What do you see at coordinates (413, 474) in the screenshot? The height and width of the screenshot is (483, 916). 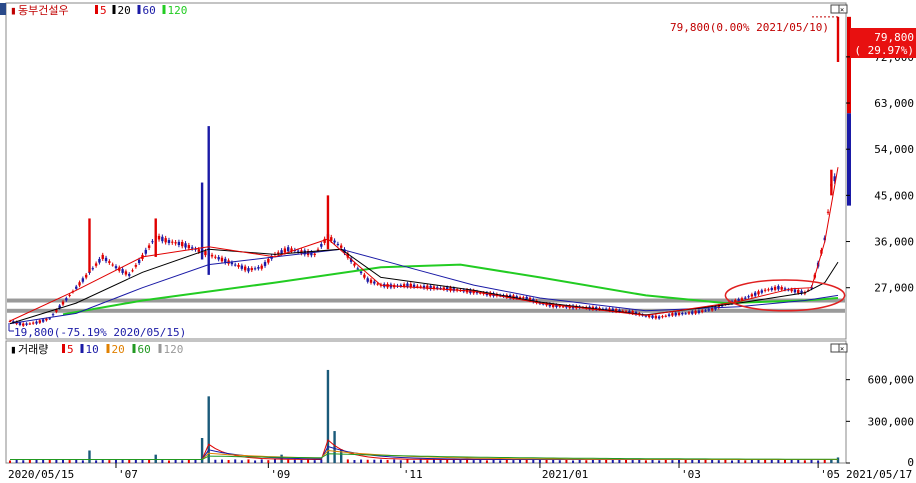 I see `x-tick-label: '11` at bounding box center [413, 474].